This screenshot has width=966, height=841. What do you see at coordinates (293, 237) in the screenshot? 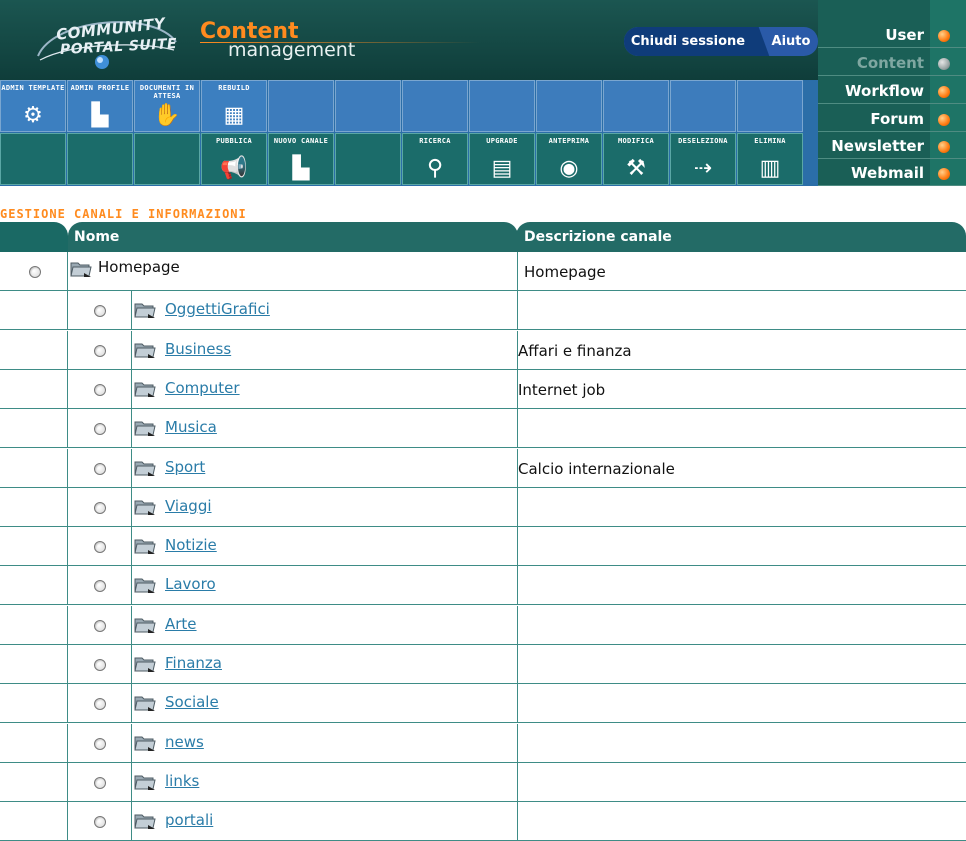
I see `header-name: Nome` at bounding box center [293, 237].